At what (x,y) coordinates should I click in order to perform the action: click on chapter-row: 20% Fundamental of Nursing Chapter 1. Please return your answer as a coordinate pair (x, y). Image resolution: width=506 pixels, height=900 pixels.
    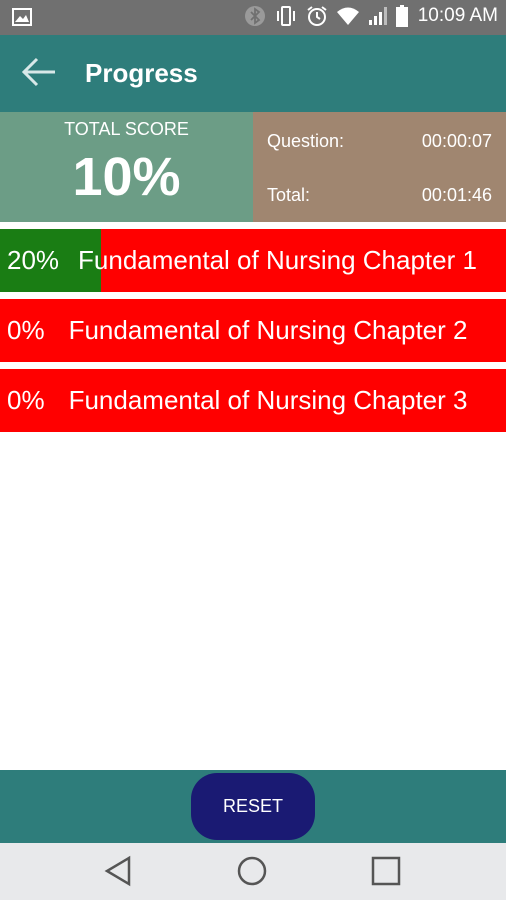
    Looking at the image, I should click on (253, 260).